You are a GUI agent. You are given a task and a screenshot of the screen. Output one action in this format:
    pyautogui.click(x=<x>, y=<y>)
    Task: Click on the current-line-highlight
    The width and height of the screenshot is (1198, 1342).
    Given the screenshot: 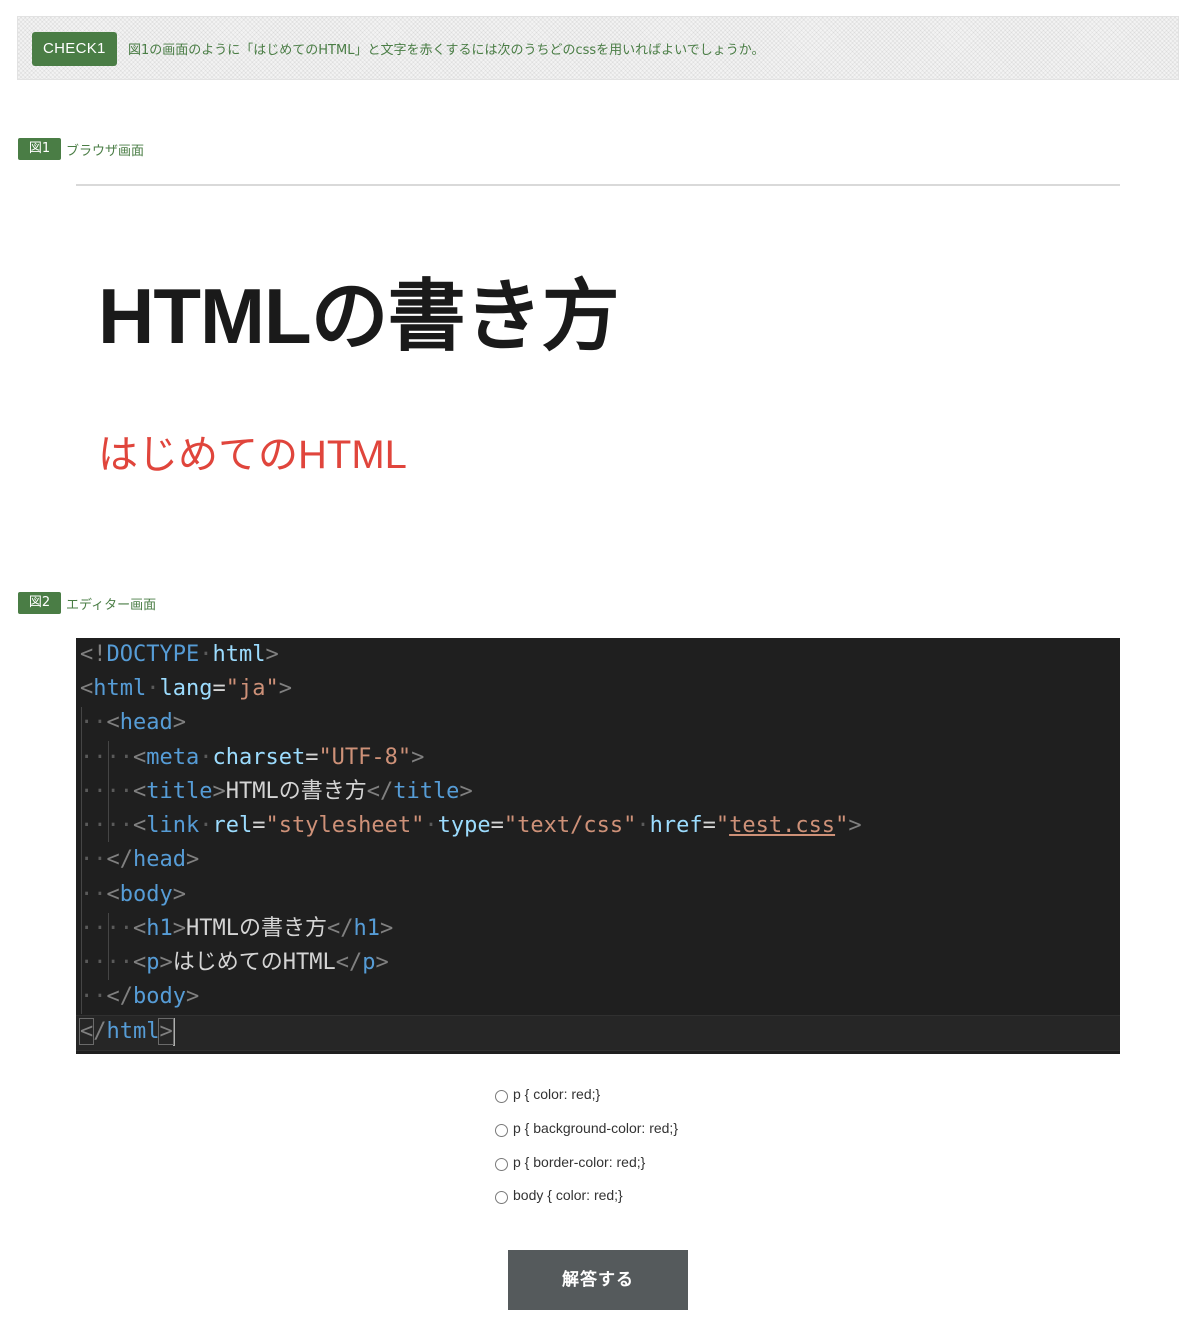 What is the action you would take?
    pyautogui.click(x=598, y=1033)
    